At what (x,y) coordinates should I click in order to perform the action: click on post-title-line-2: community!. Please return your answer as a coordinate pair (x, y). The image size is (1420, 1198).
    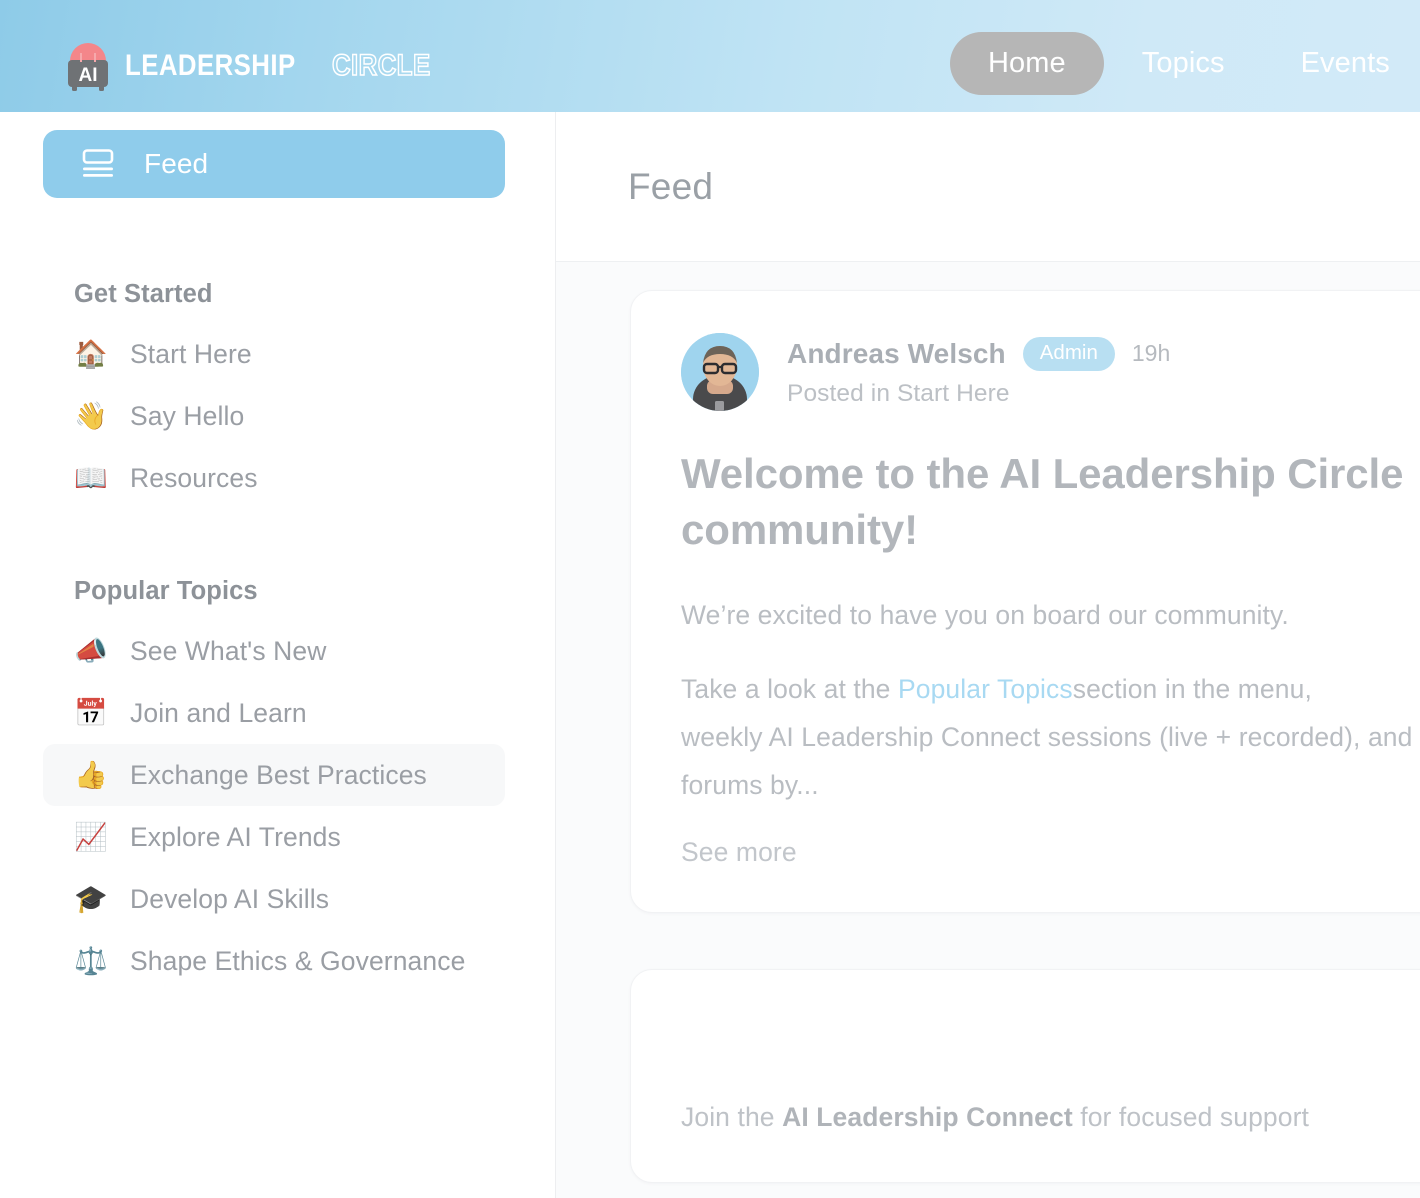
    Looking at the image, I should click on (800, 529).